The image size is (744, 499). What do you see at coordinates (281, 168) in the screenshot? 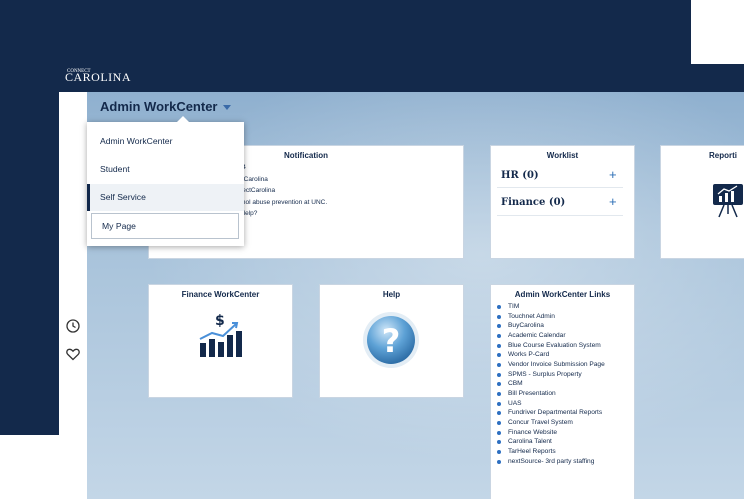
I see `notification-item: 024` at bounding box center [281, 168].